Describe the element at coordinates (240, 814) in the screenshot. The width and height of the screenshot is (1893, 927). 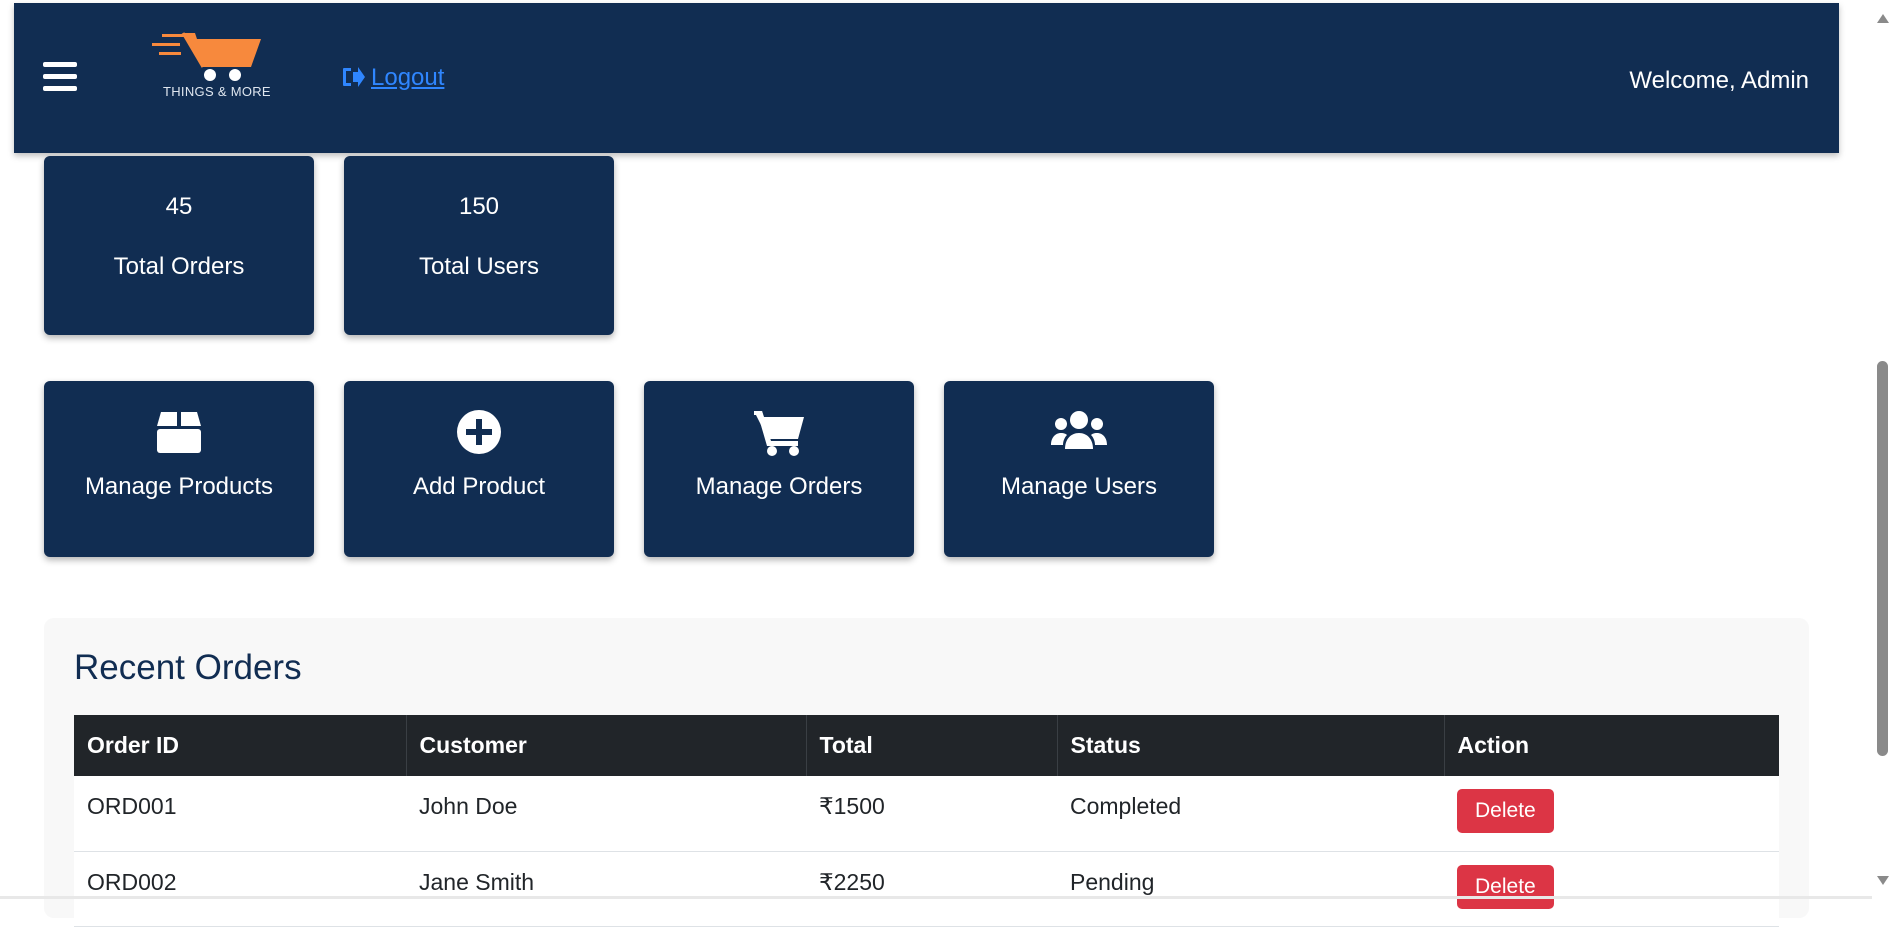
I see `order-id-cell: ORD001` at that location.